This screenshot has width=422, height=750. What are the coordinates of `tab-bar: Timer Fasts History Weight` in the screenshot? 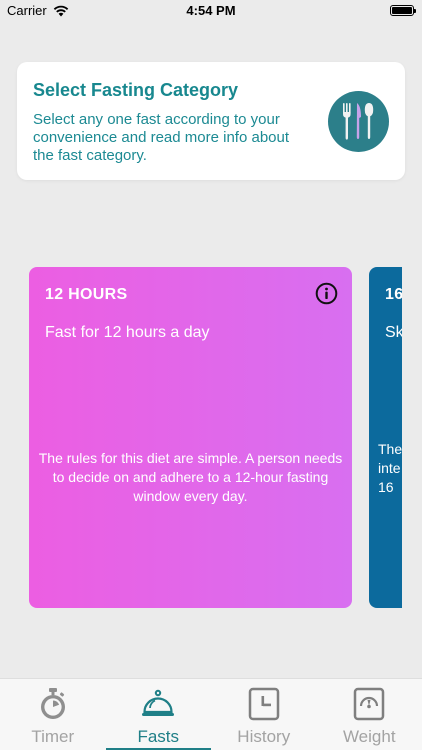 It's located at (211, 714).